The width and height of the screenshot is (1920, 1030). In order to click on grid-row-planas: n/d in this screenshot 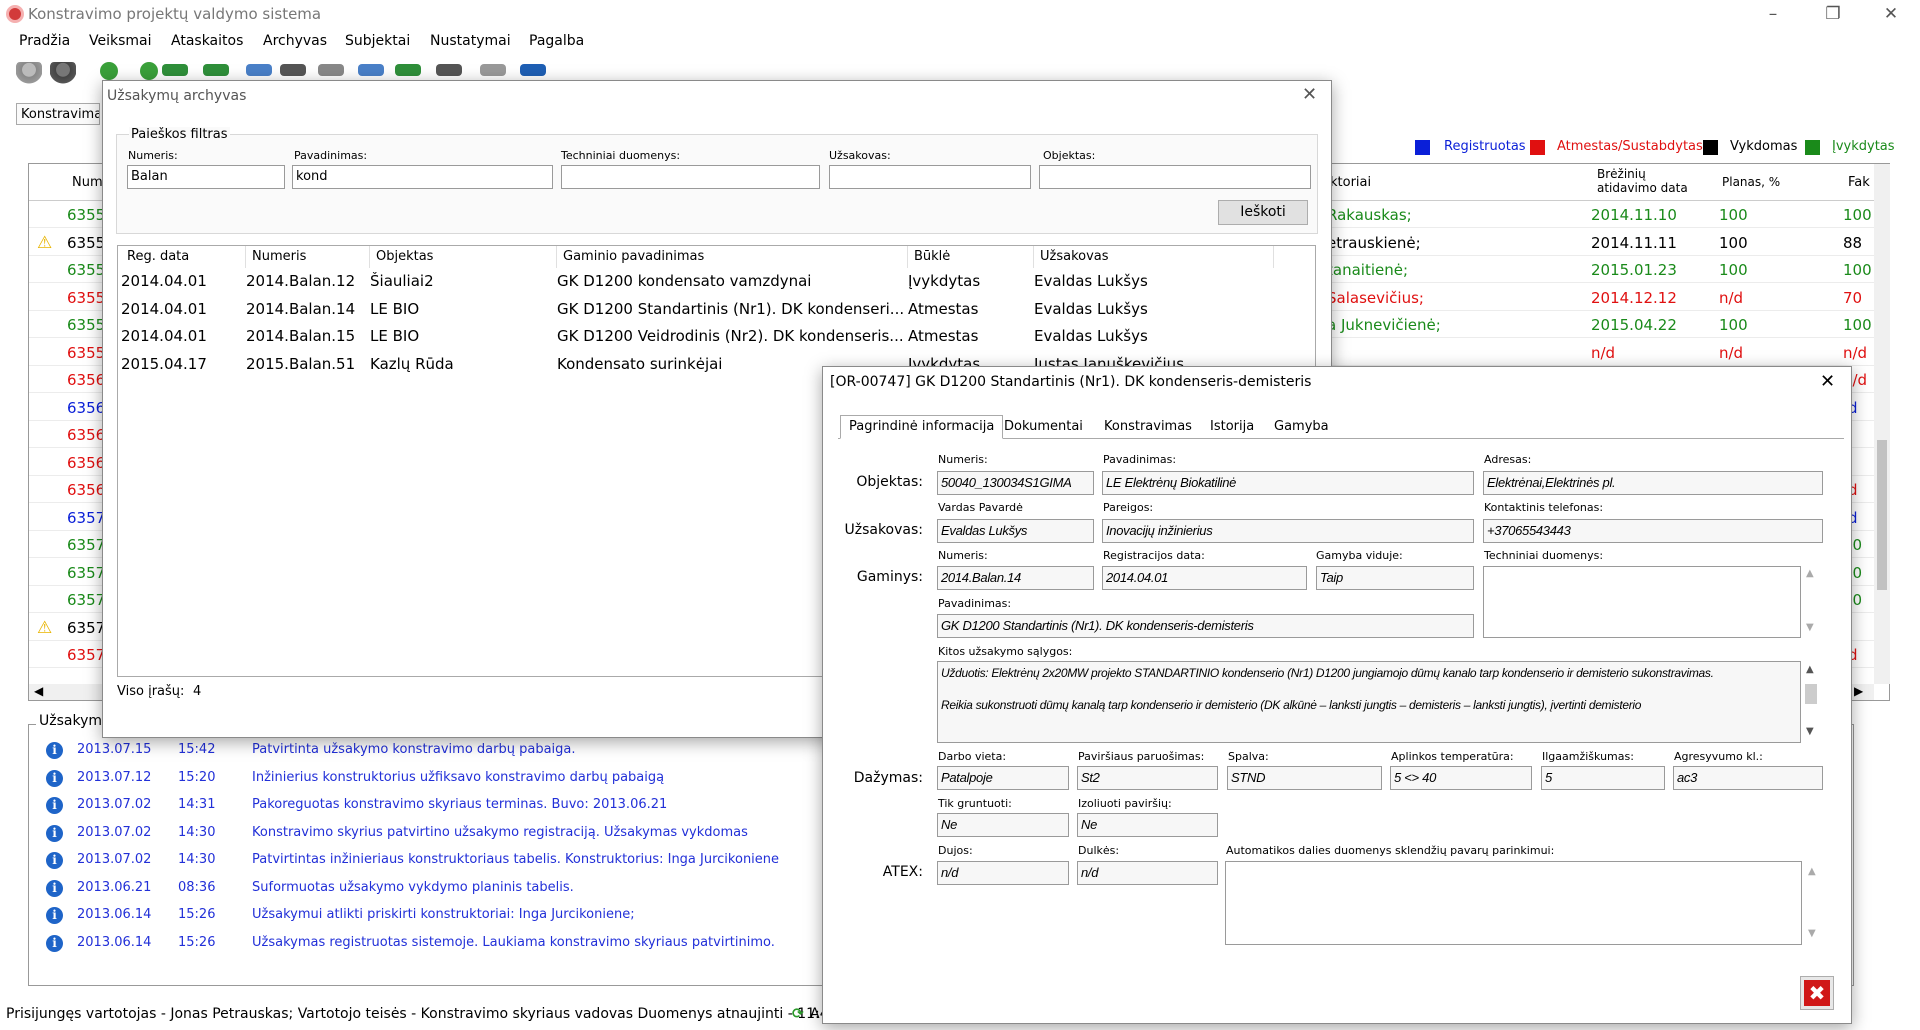, I will do `click(1731, 298)`.